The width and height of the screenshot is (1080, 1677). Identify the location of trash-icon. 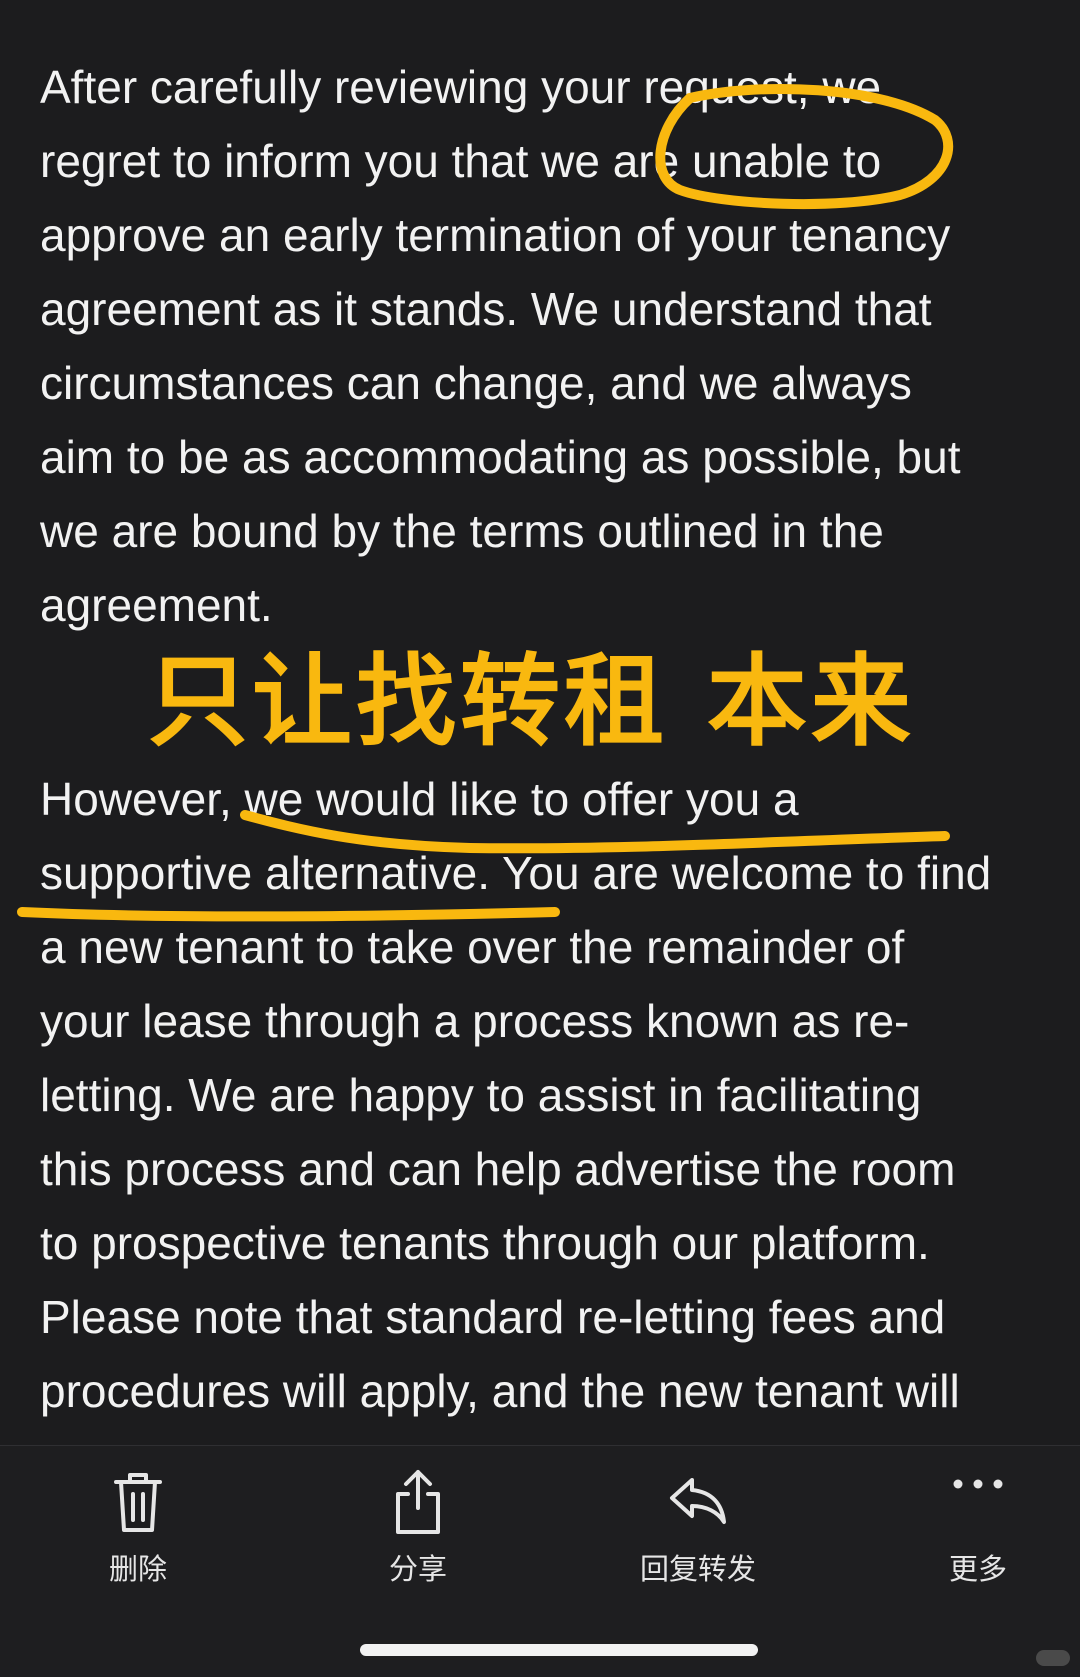
(138, 1502).